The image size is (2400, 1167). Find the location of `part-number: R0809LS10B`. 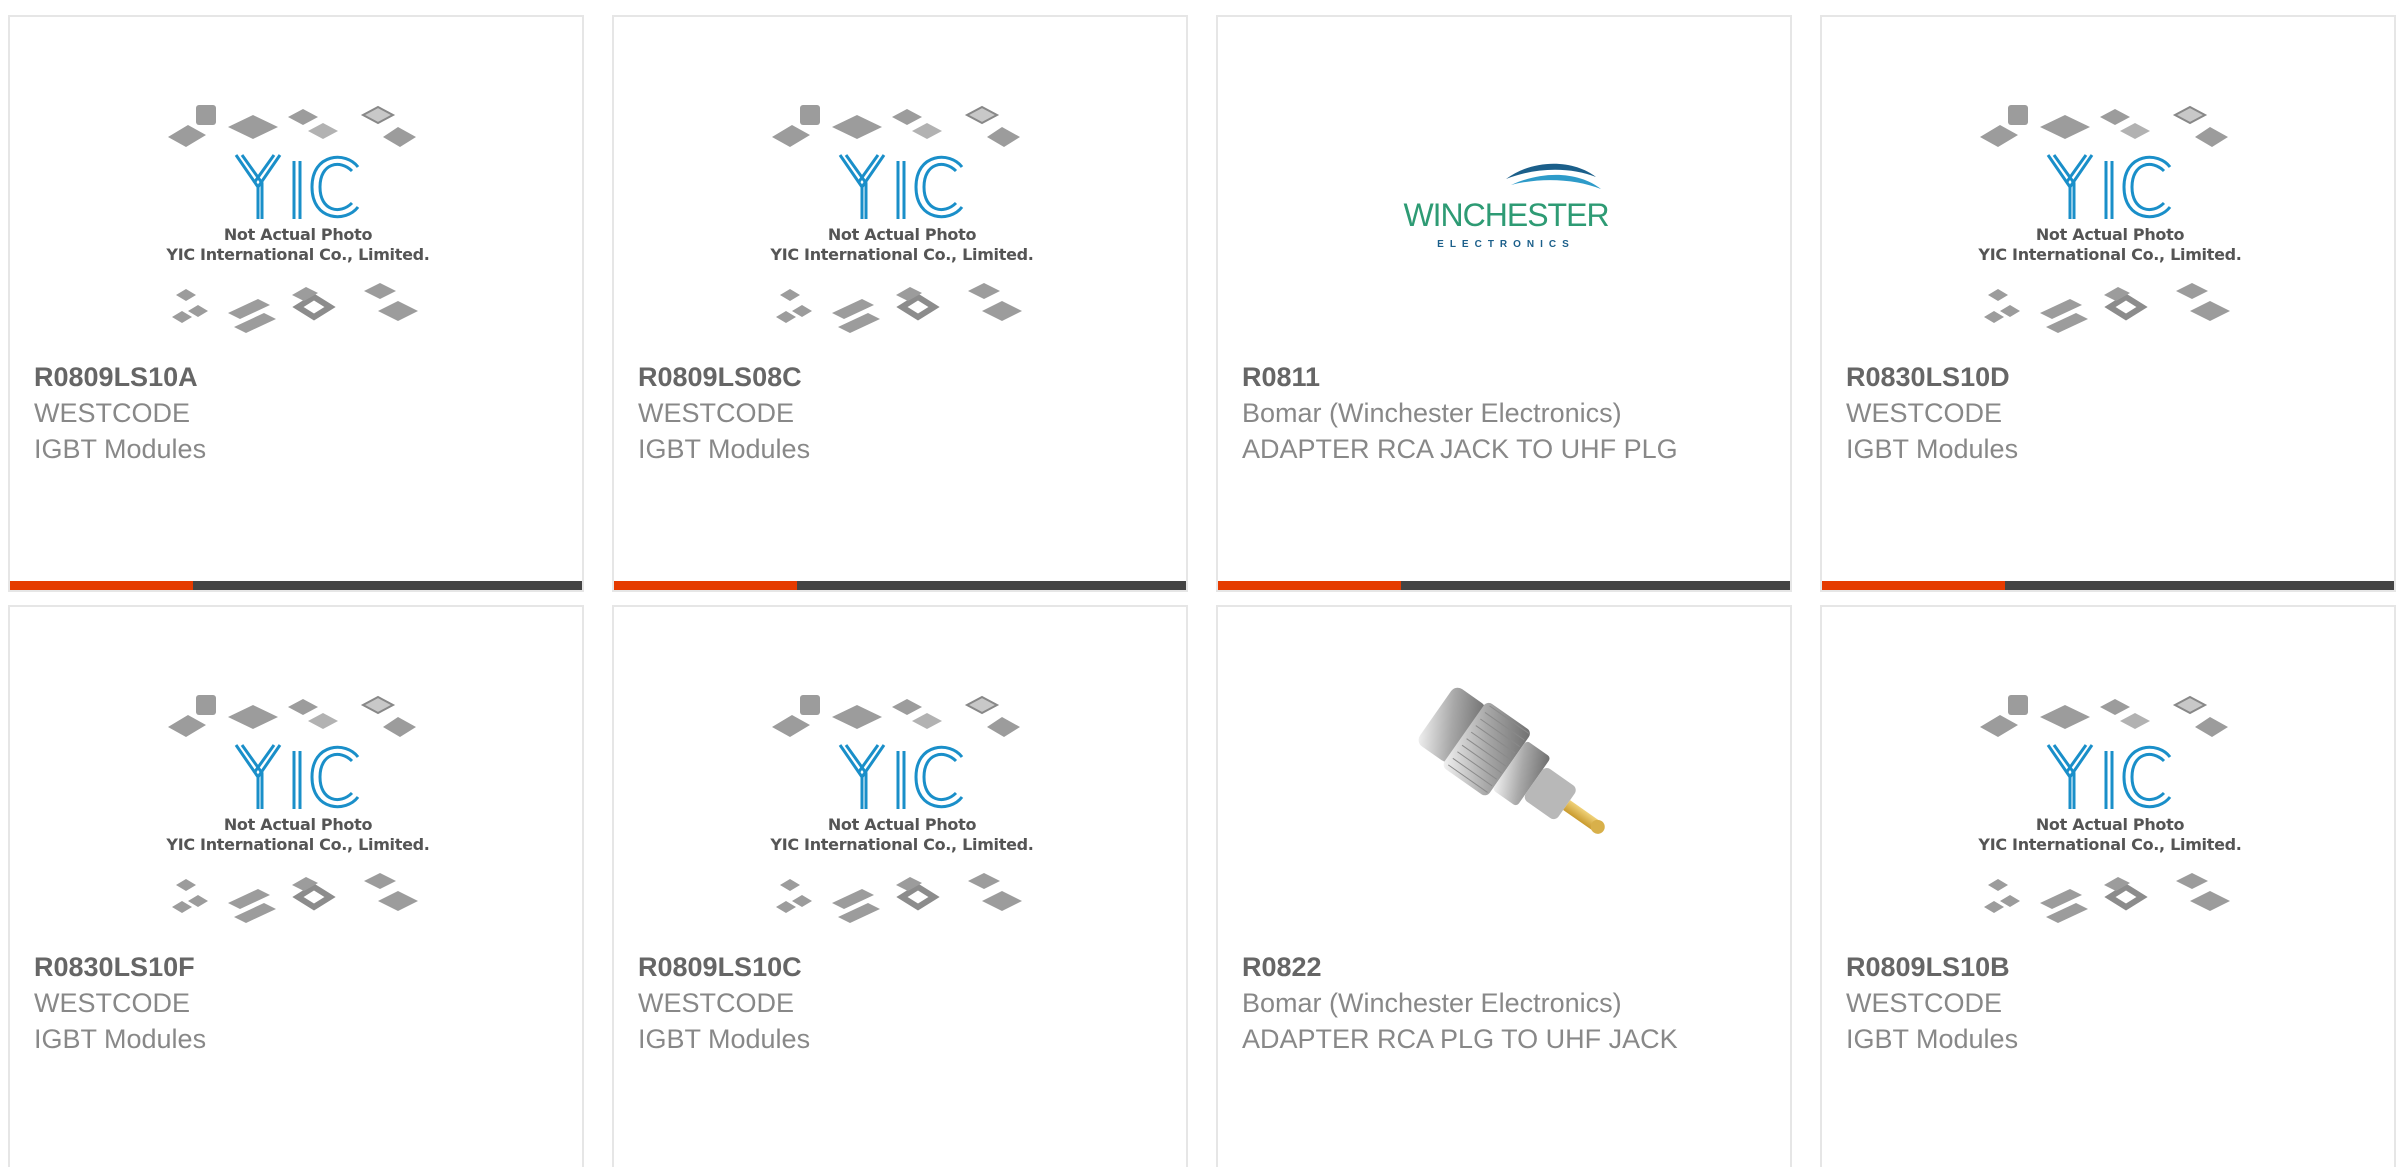

part-number: R0809LS10B is located at coordinates (2066, 967).